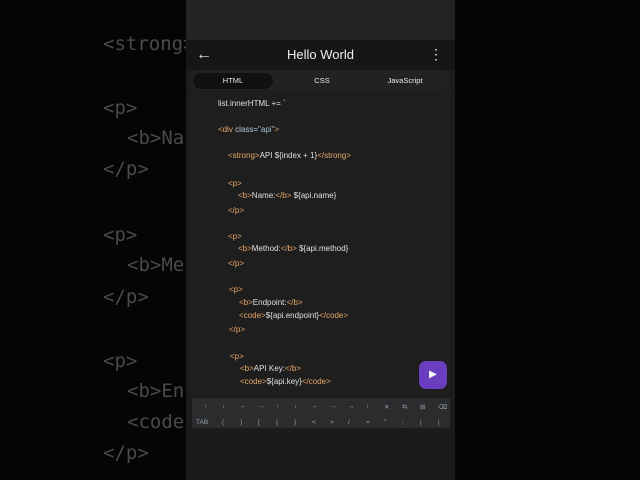 Image resolution: width=640 pixels, height=480 pixels. I want to click on run-button: ▶, so click(433, 375).